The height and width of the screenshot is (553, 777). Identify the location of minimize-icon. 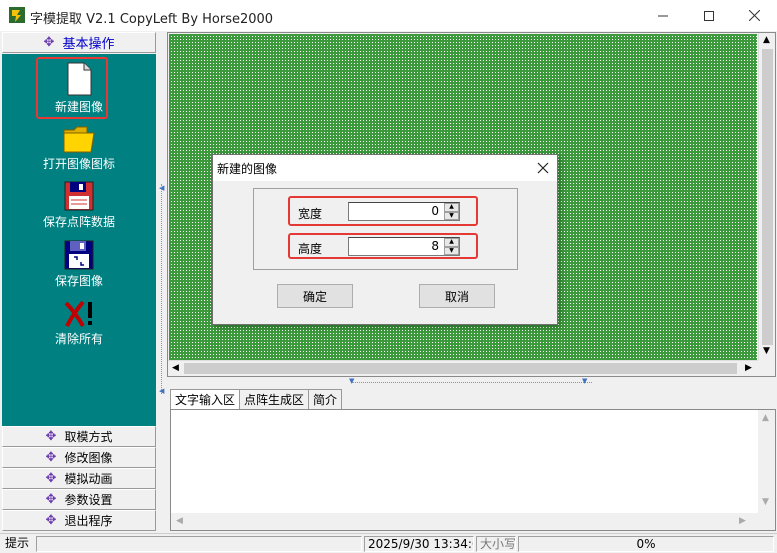
(663, 15).